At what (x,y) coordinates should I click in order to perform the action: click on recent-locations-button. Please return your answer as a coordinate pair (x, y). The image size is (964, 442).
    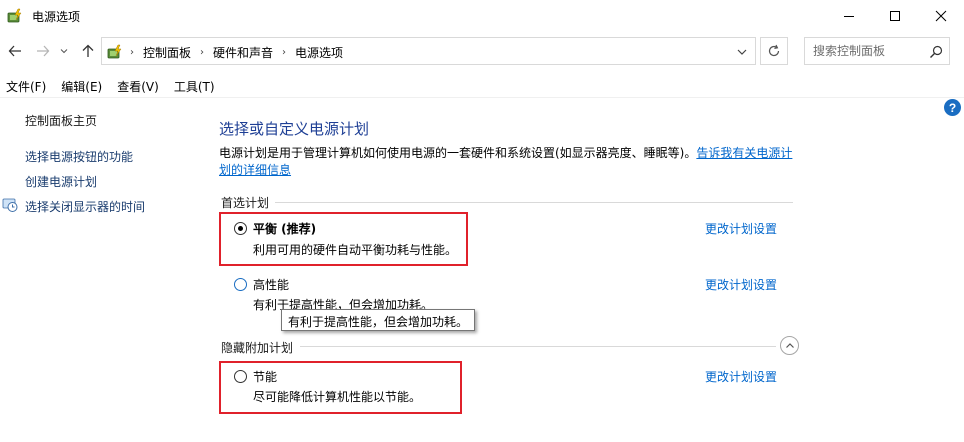
    Looking at the image, I should click on (64, 51).